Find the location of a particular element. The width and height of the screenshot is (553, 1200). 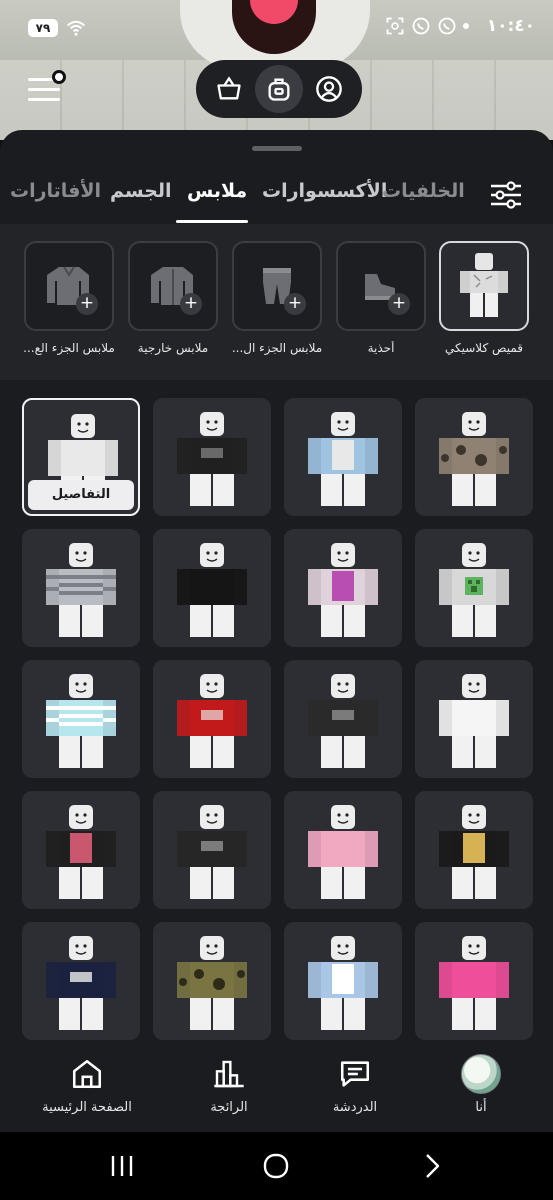

subcategory-tile is located at coordinates (484, 286).